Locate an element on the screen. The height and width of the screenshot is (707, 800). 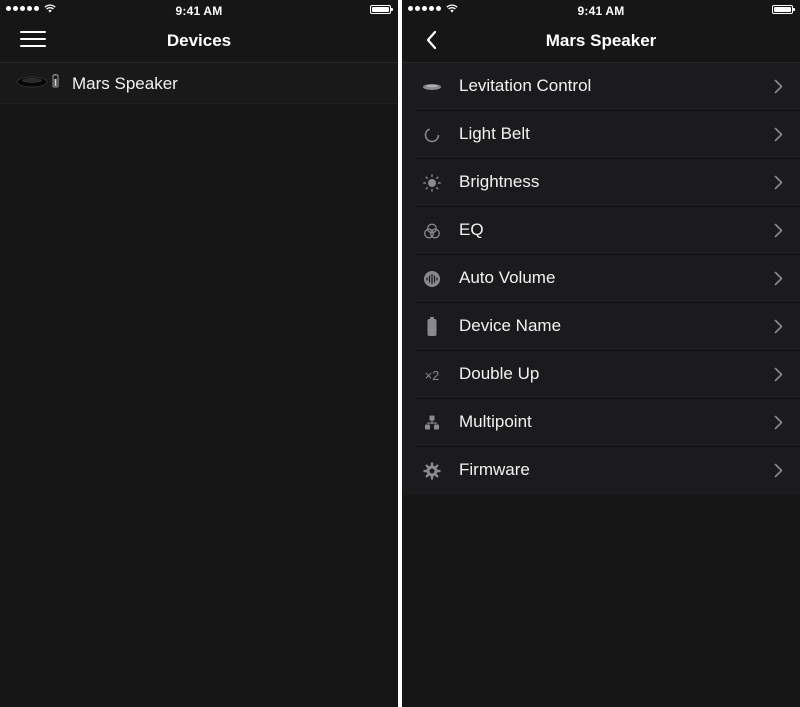
navigation-bar: Devices is located at coordinates (199, 41).